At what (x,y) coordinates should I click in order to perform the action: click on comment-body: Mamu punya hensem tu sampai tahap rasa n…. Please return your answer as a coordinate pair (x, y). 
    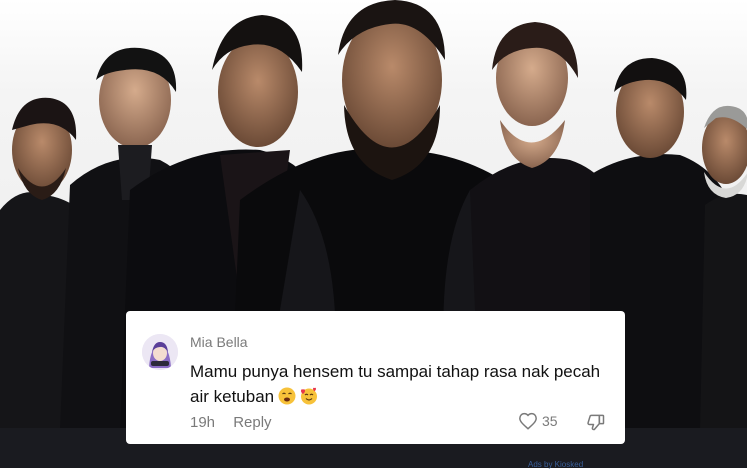
    Looking at the image, I should click on (395, 384).